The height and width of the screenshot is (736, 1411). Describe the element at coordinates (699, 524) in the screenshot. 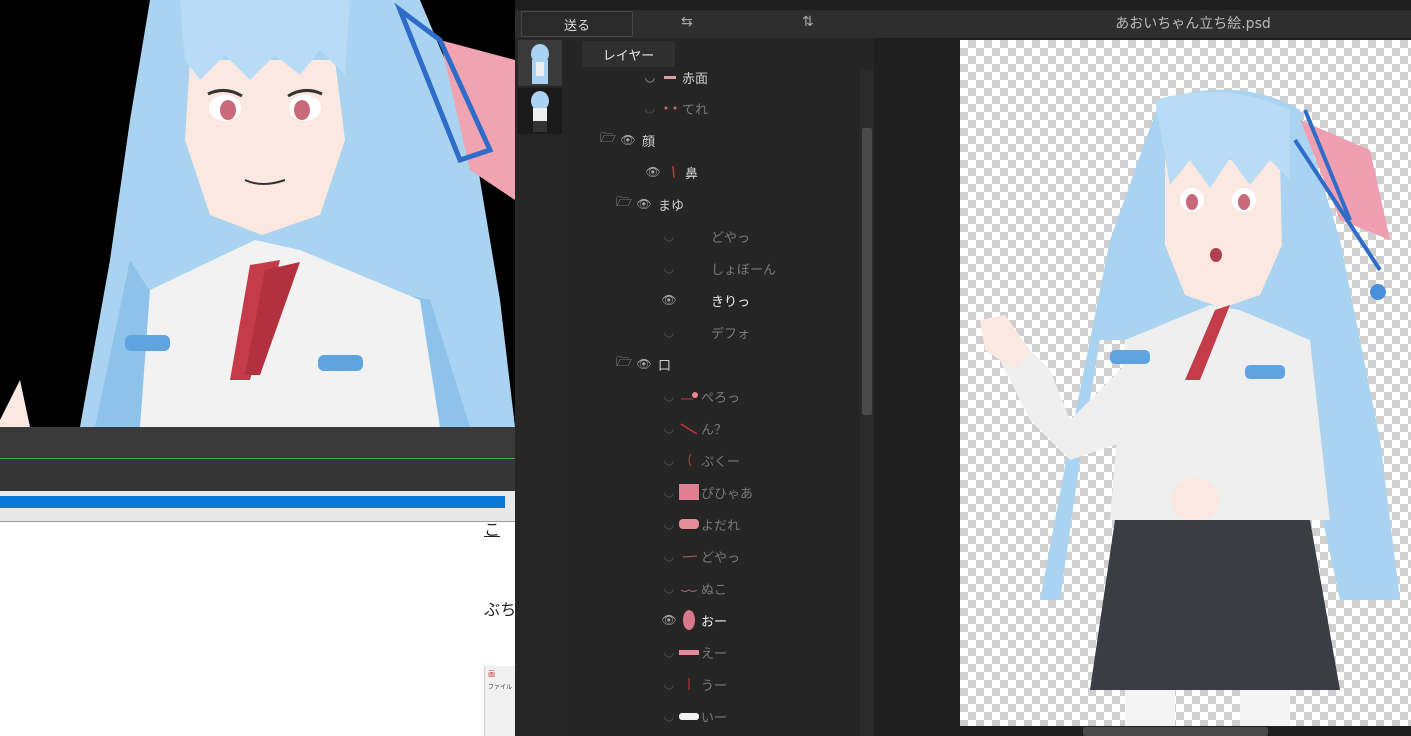

I see `layer-row: ◡ よだれ` at that location.